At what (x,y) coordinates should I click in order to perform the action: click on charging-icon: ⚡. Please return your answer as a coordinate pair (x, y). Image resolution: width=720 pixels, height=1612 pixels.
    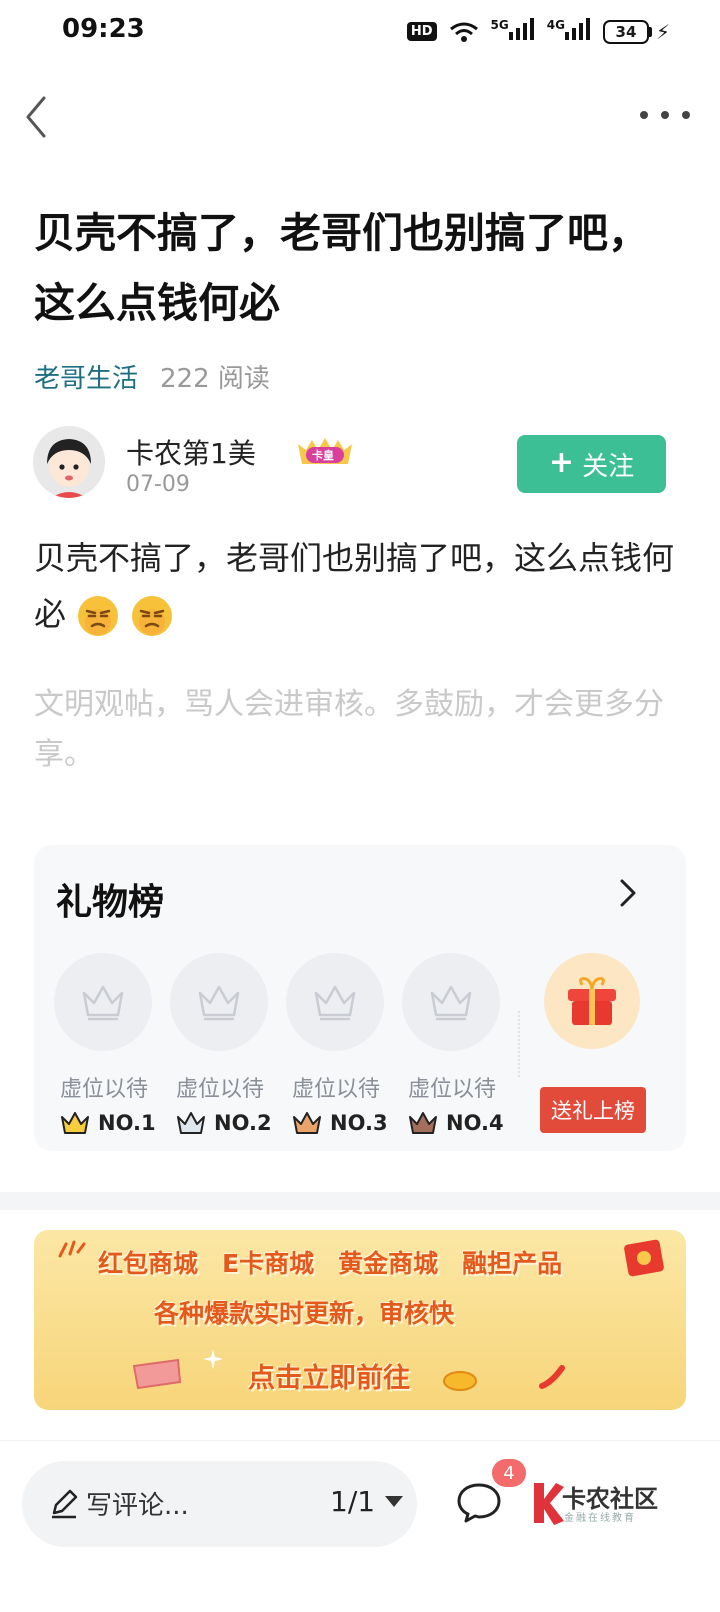
    Looking at the image, I should click on (662, 31).